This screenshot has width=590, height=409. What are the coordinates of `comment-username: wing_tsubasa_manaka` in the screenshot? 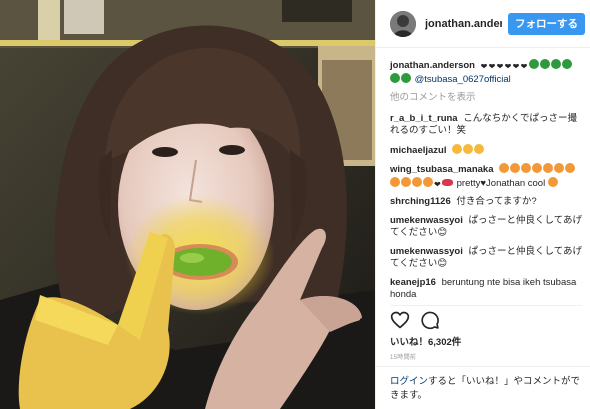 It's located at (442, 169).